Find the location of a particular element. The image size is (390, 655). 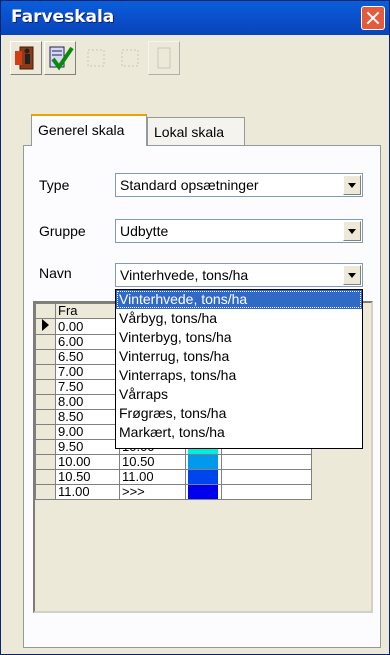

cell-from: 8.50 is located at coordinates (87, 417).